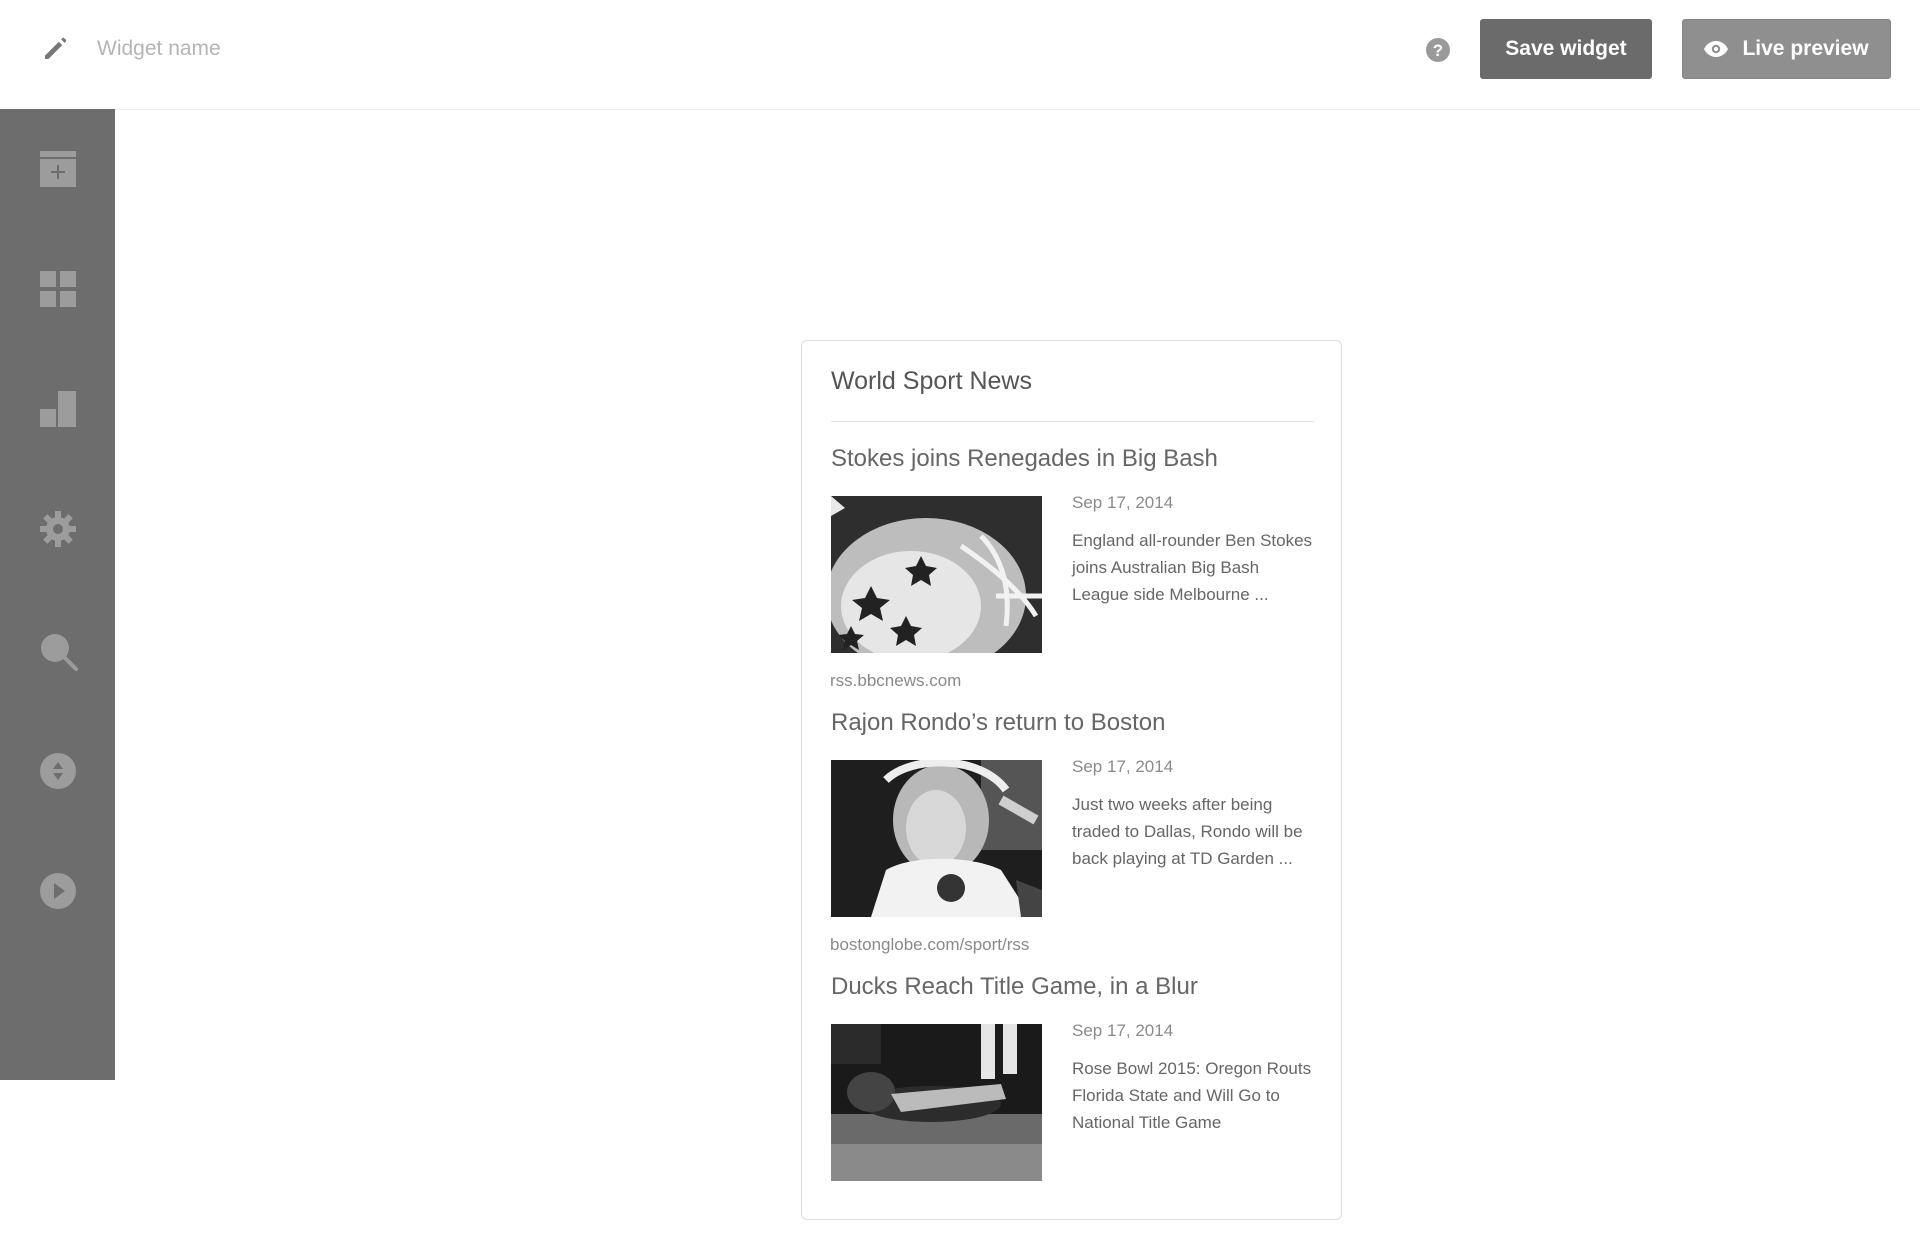 The height and width of the screenshot is (1237, 1920). Describe the element at coordinates (1805, 48) in the screenshot. I see `live-preview-label: Live preview` at that location.